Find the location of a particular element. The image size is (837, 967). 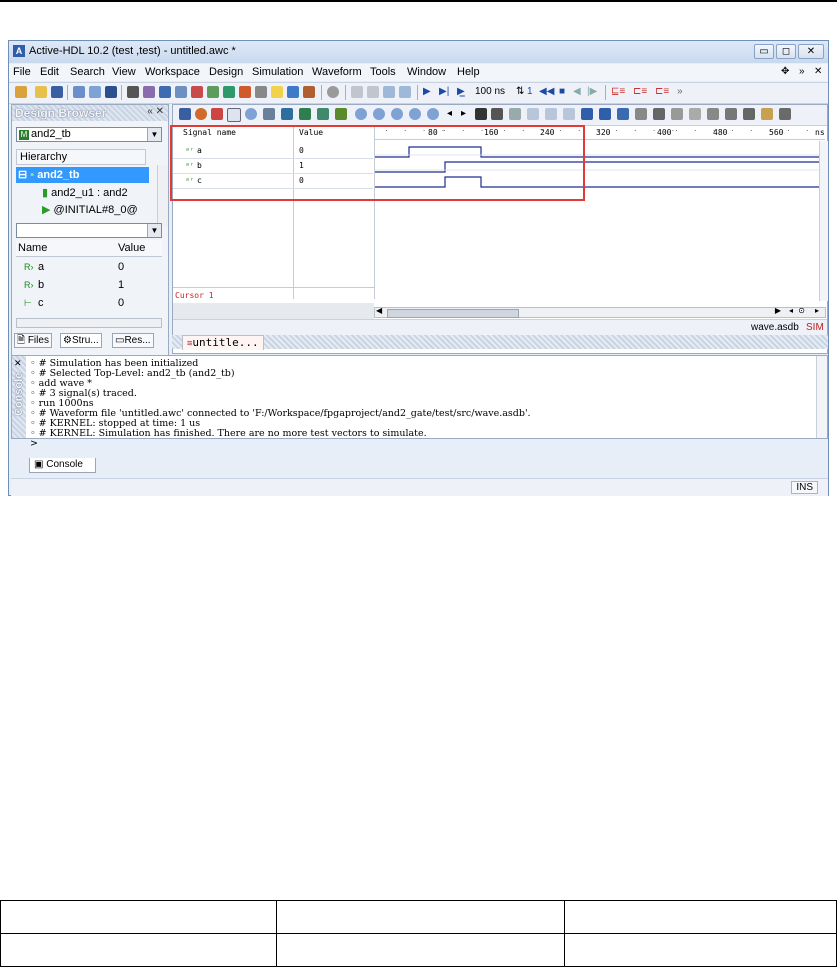

design-flow-icon is located at coordinates (111, 92).